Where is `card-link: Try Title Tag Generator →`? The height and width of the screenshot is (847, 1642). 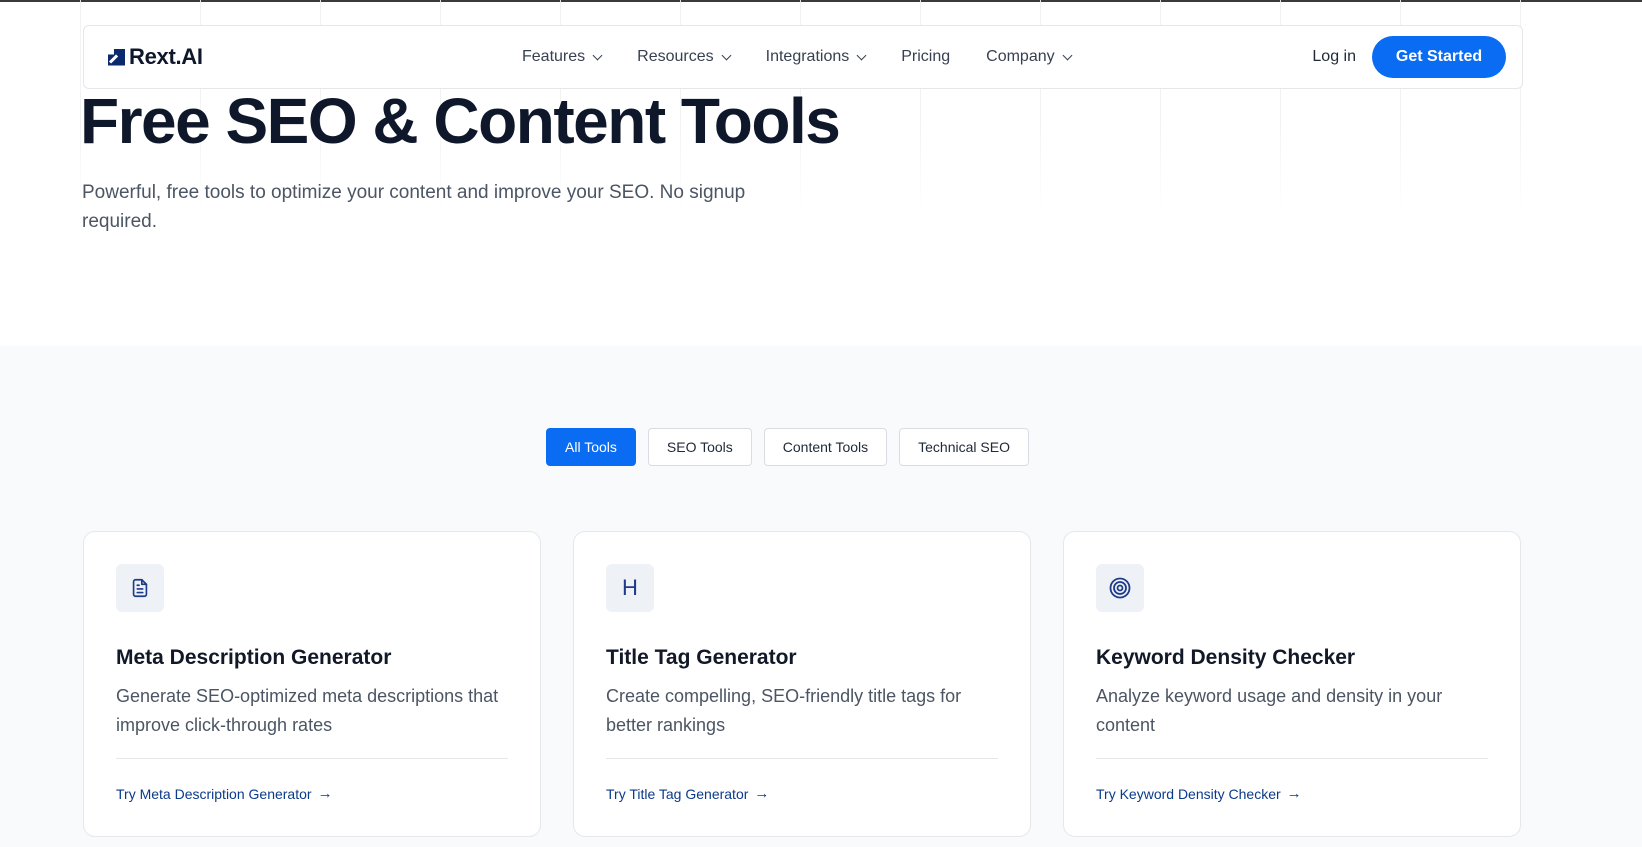
card-link: Try Title Tag Generator → is located at coordinates (687, 793).